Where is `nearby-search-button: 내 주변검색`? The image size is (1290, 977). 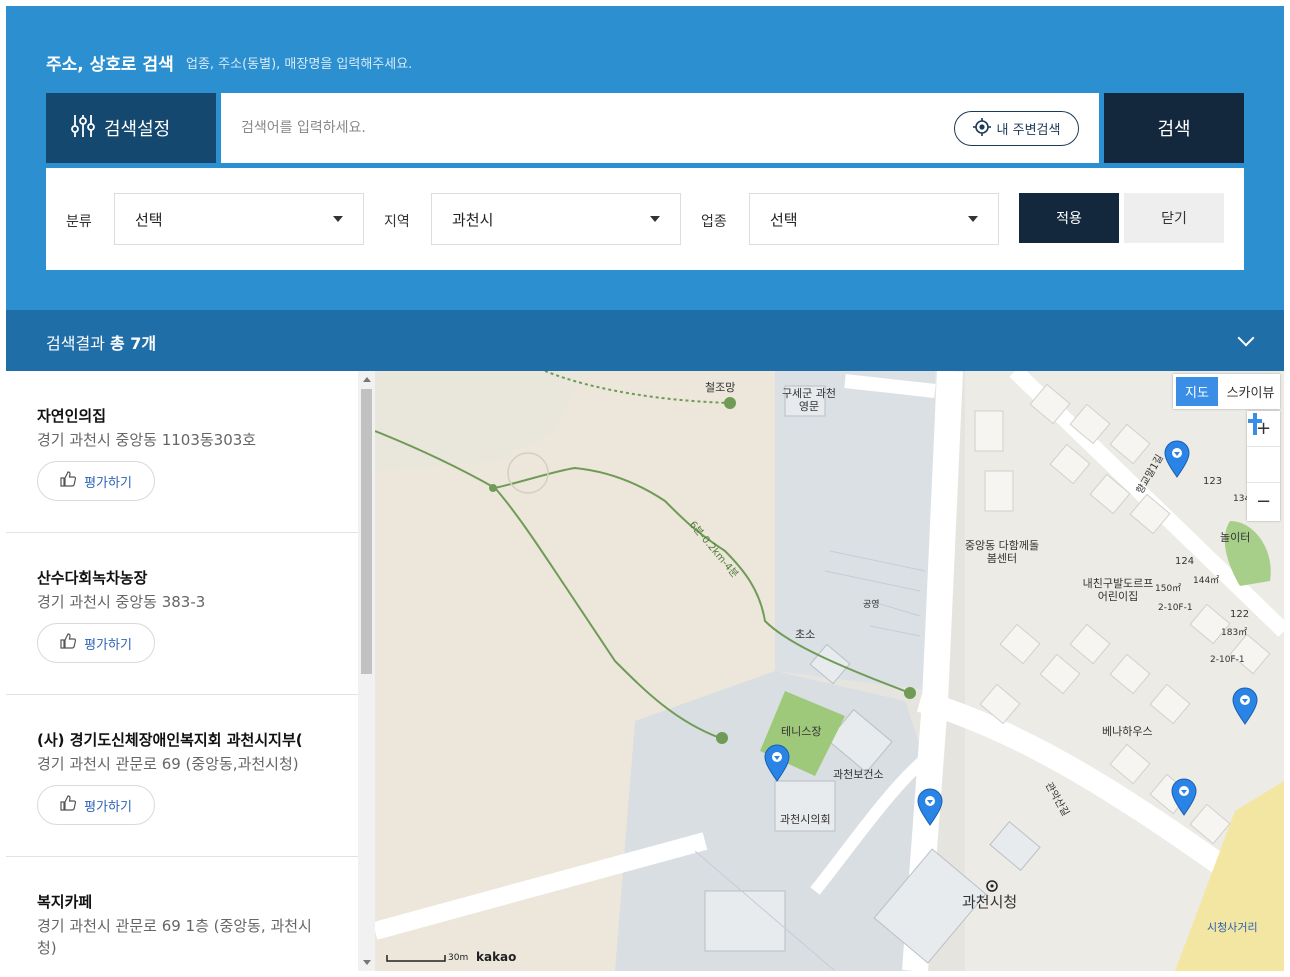 nearby-search-button: 내 주변검색 is located at coordinates (1016, 128).